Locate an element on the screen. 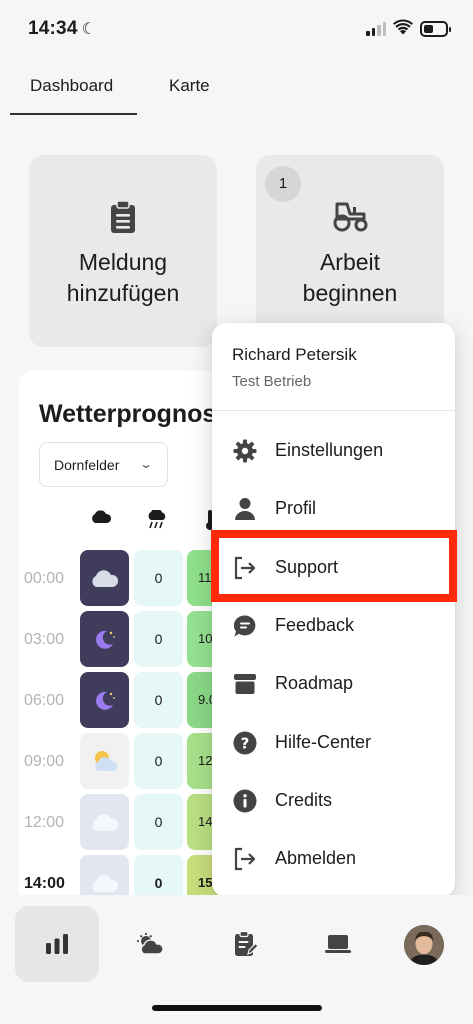 This screenshot has height=1024, width=473. cloud-sun-icon is located at coordinates (150, 944).